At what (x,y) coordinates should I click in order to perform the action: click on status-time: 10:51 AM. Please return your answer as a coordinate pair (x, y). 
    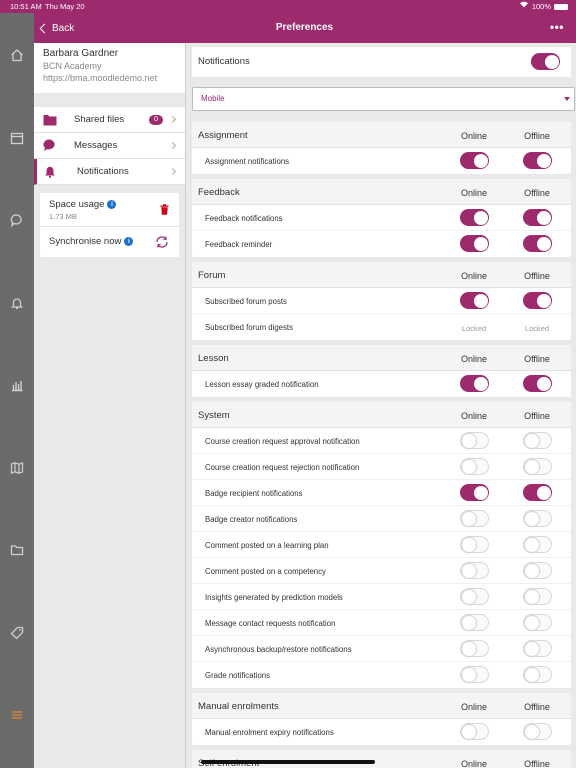
    Looking at the image, I should click on (26, 6).